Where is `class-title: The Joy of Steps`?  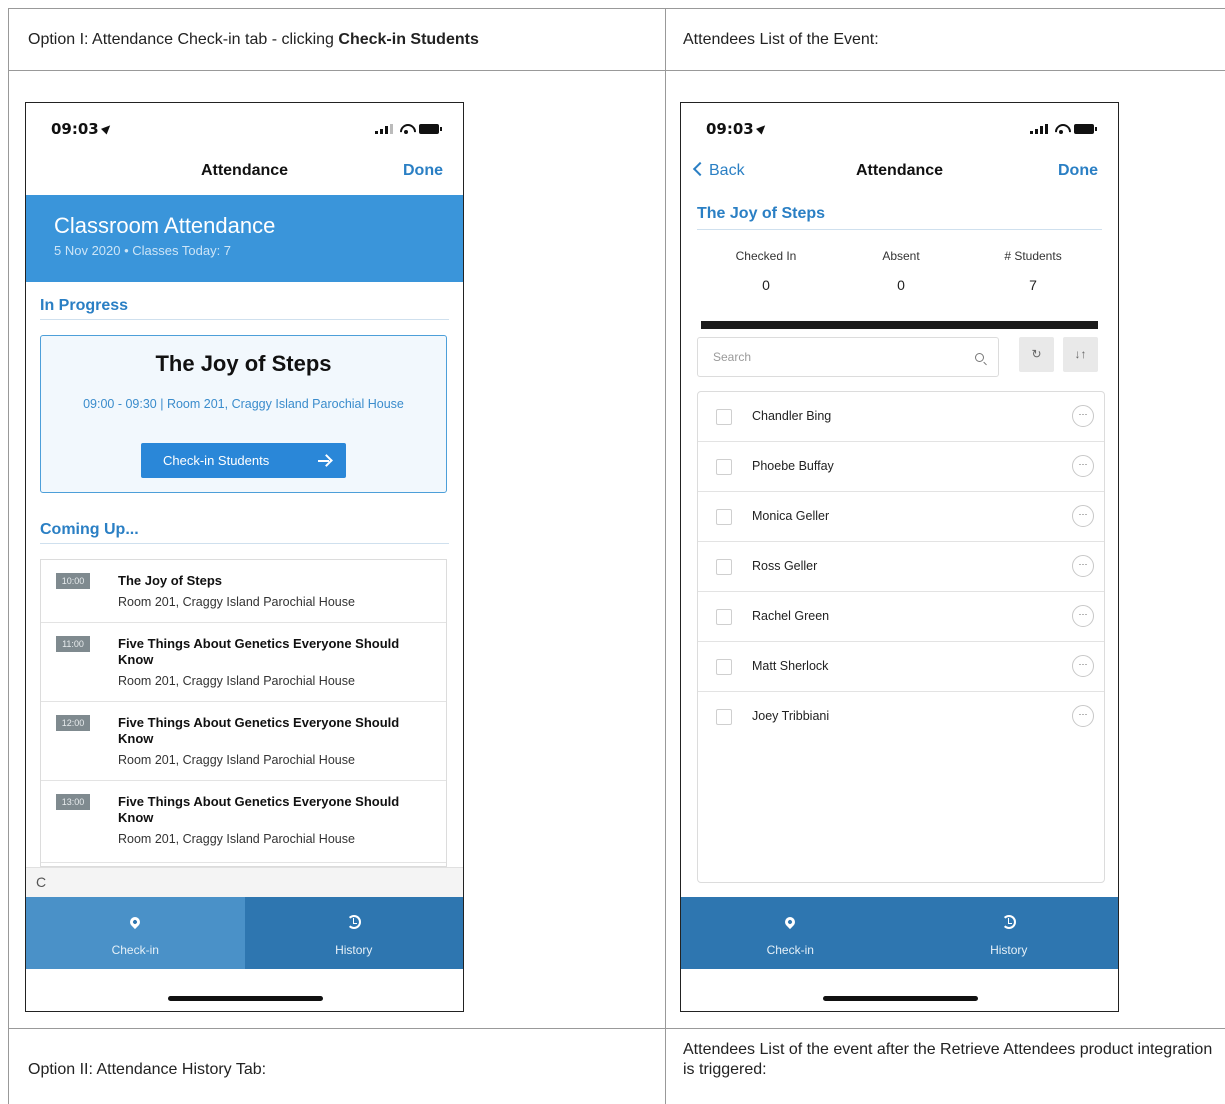 class-title: The Joy of Steps is located at coordinates (243, 363).